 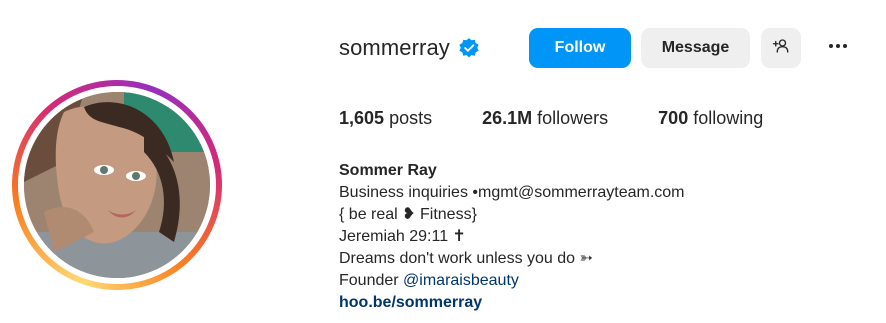 What do you see at coordinates (408, 214) in the screenshot?
I see `bio-line-tagline: { be real ❥ Fitness}` at bounding box center [408, 214].